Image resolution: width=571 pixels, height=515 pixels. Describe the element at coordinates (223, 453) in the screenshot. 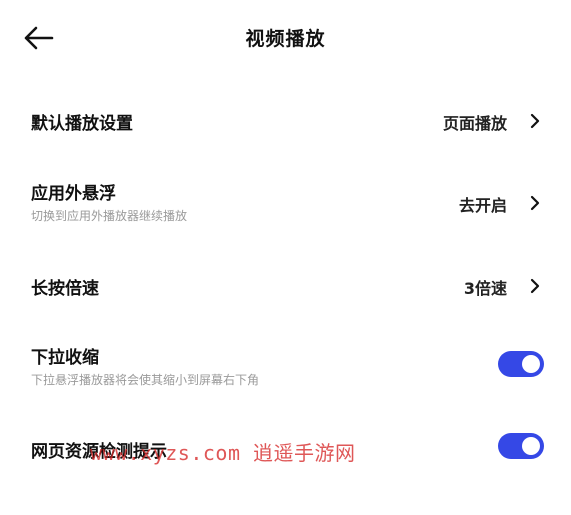

I see `watermark: www.xyzs.com 逍遥手游网` at that location.